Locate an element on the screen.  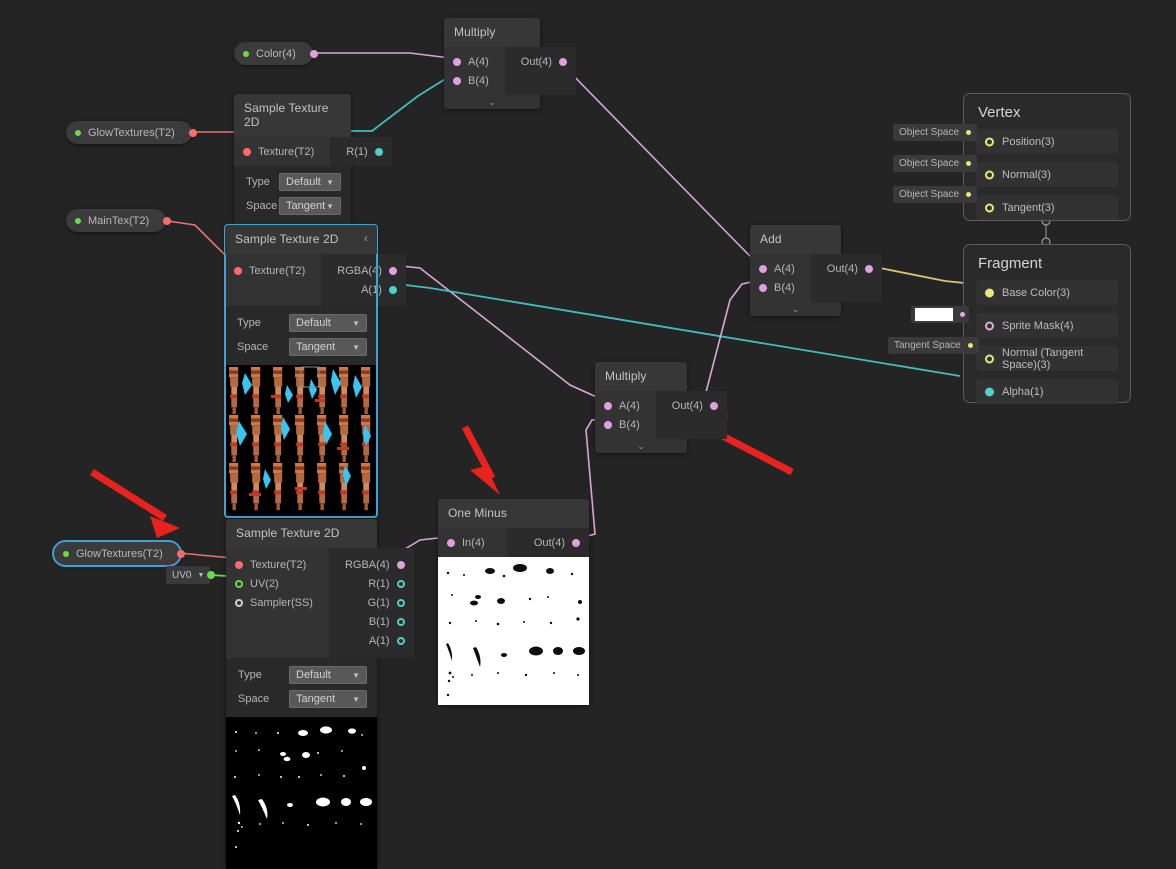
output-port-b: B(1) is located at coordinates (371, 621).